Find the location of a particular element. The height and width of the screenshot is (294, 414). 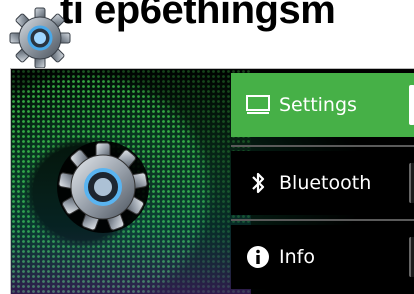

menu-item-info: Info is located at coordinates (322, 257).